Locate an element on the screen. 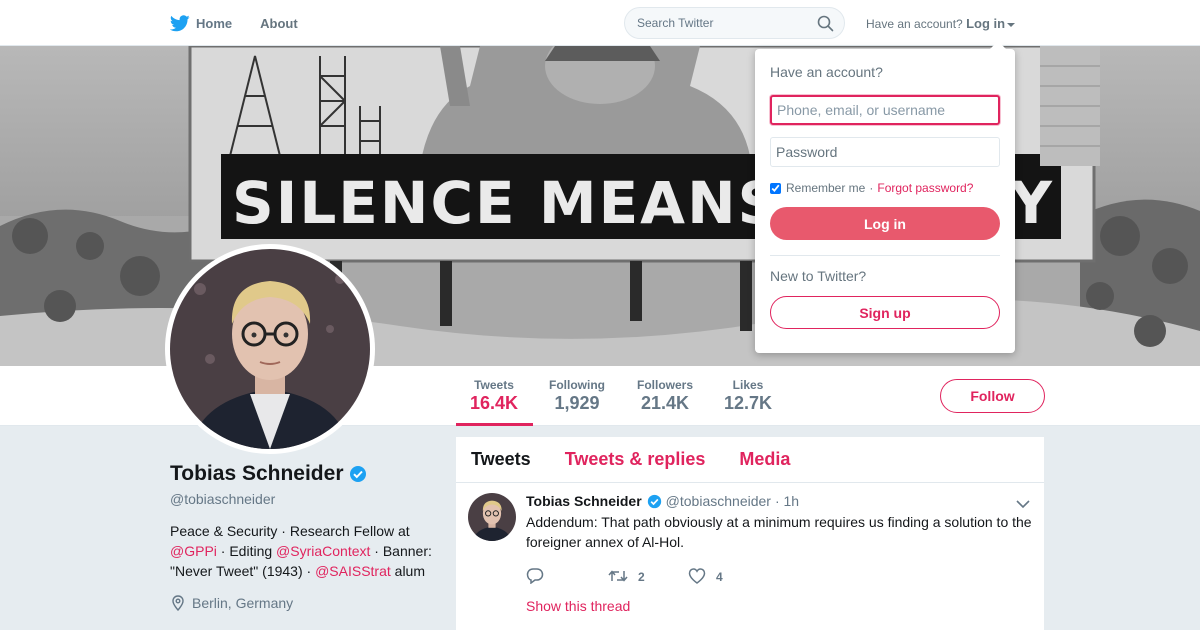 The width and height of the screenshot is (1200, 630). tab-tweets-replies: Tweets & replies is located at coordinates (635, 459).